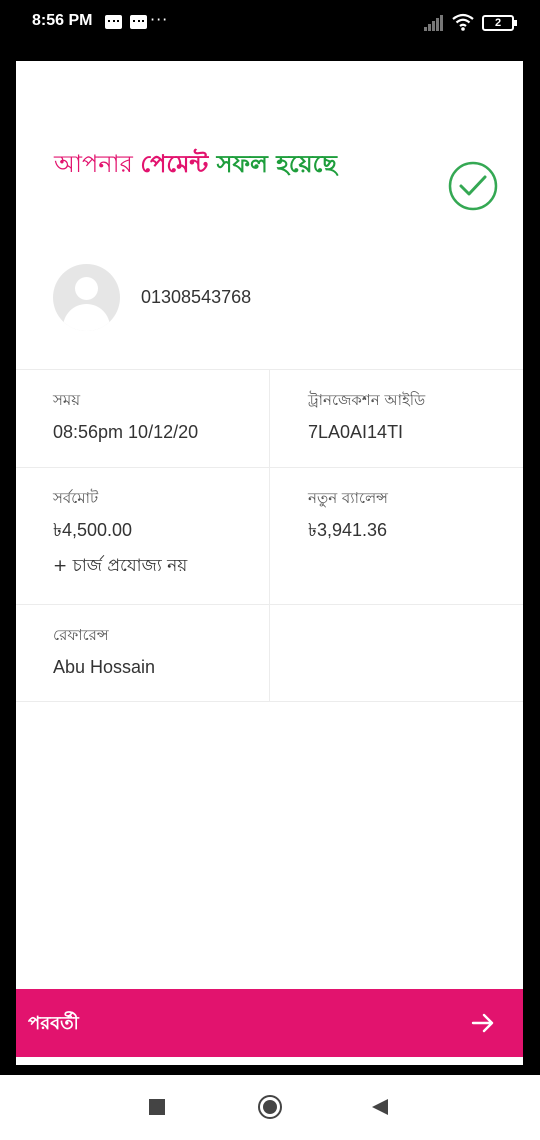  Describe the element at coordinates (276, 164) in the screenshot. I see `headline-part-3: সফল হয়েছে` at that location.